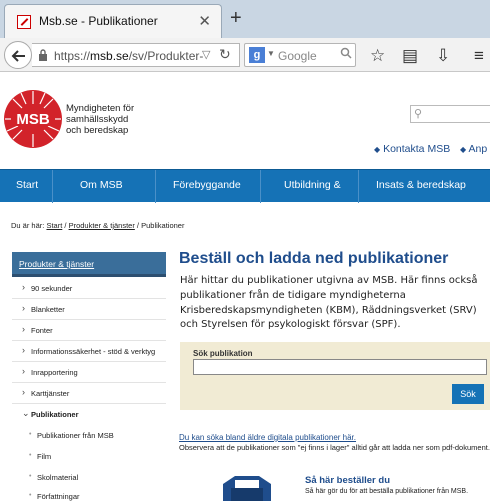 Image resolution: width=490 pixels, height=501 pixels. Describe the element at coordinates (54, 225) in the screenshot. I see `breadcrumb-start: Start` at that location.